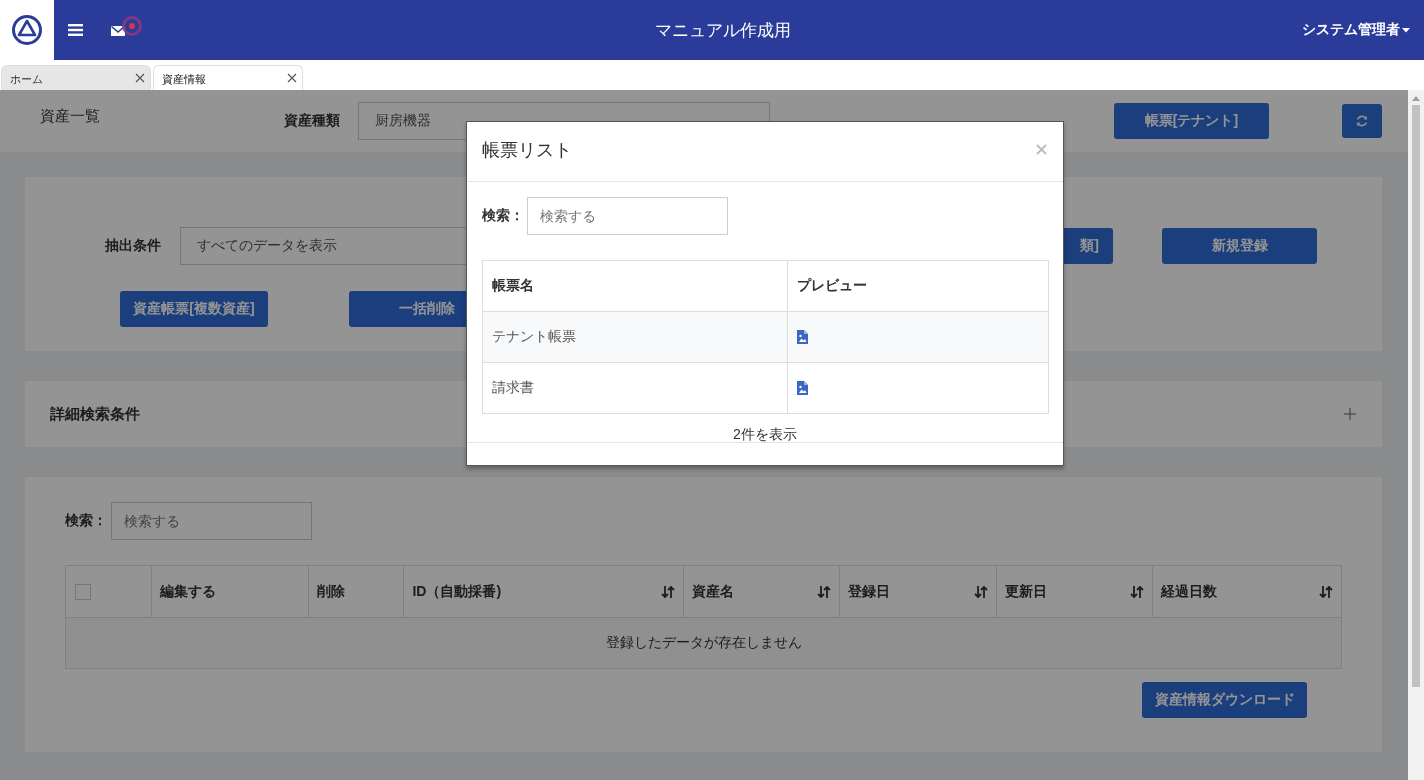 The image size is (1424, 780). Describe the element at coordinates (635, 337) in the screenshot. I see `table-cell: テナント帳票` at that location.